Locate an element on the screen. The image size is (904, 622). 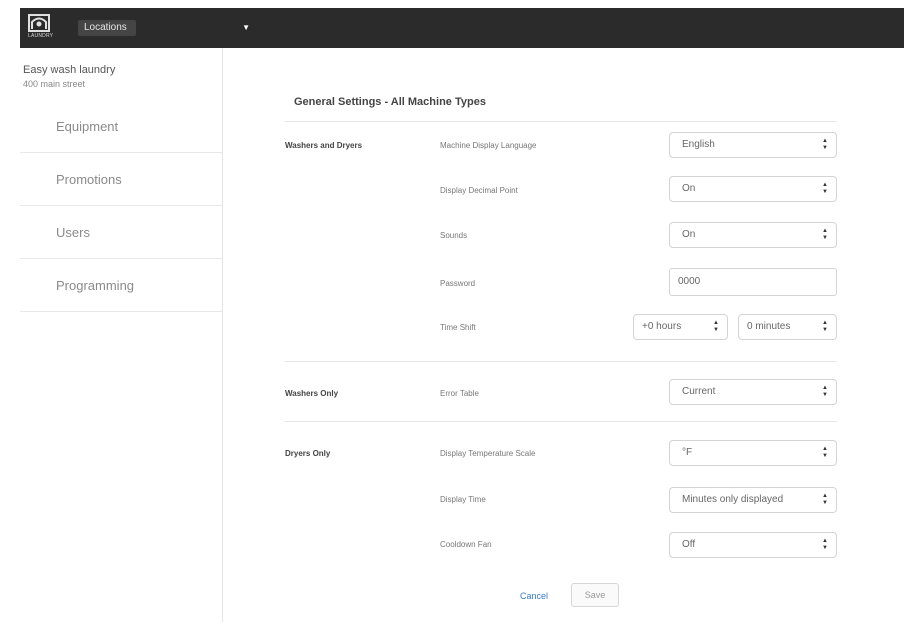
group-label-dryers-only: Dryers Only is located at coordinates (308, 453).